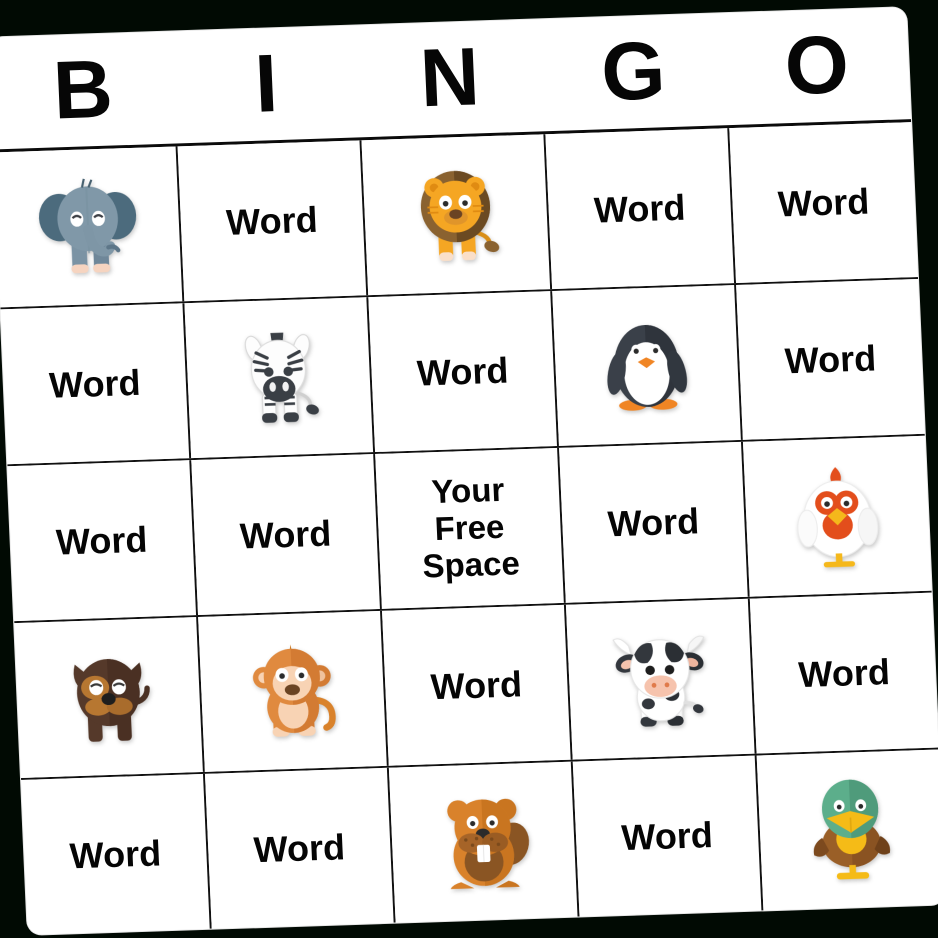  I want to click on chicken-icon, so click(837, 516).